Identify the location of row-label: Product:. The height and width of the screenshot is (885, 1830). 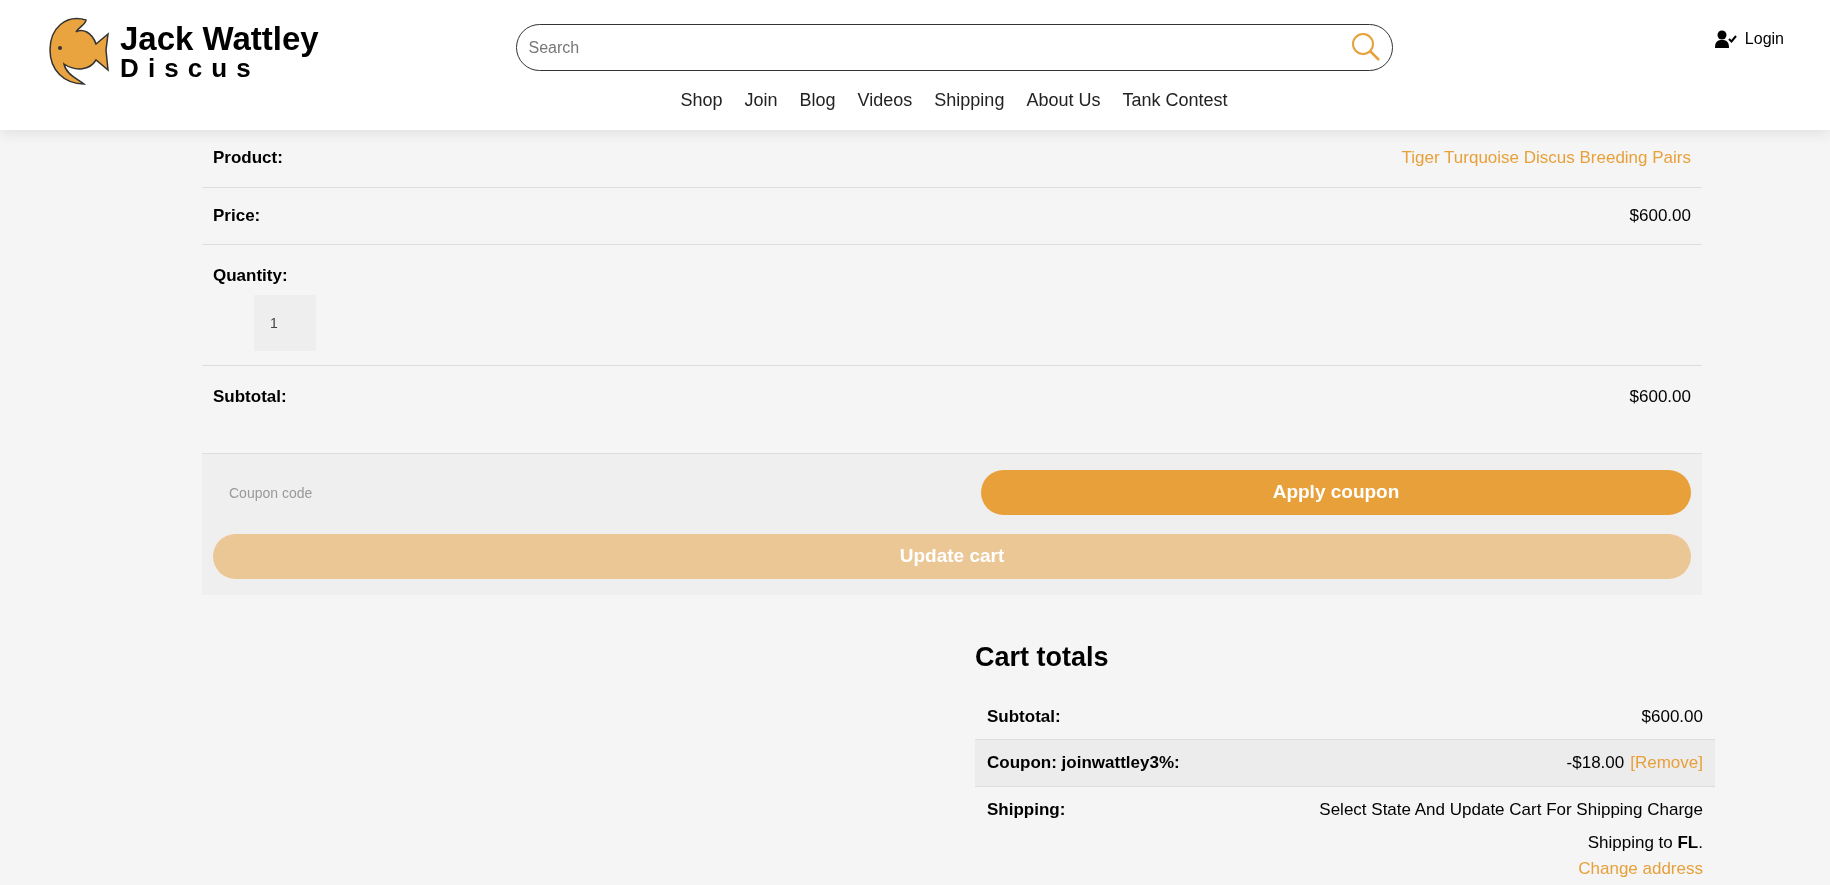
(248, 158).